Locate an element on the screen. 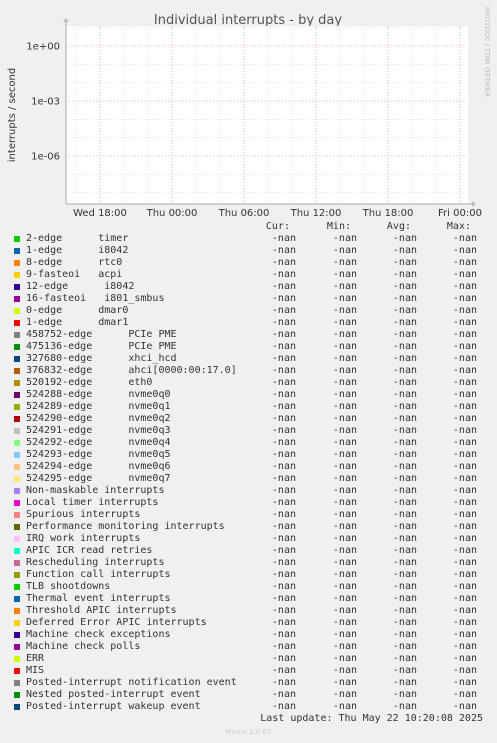 The image size is (497, 743). legend-series-name: 524292-edge nvme0q4 is located at coordinates (98, 442).